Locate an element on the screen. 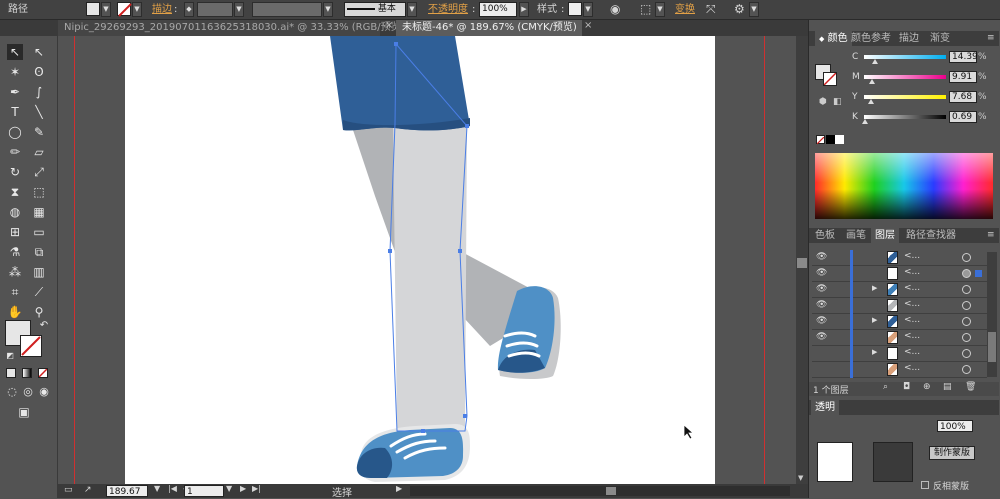 The height and width of the screenshot is (499, 1000). lasso-tool-icon: ʘ is located at coordinates (39, 72).